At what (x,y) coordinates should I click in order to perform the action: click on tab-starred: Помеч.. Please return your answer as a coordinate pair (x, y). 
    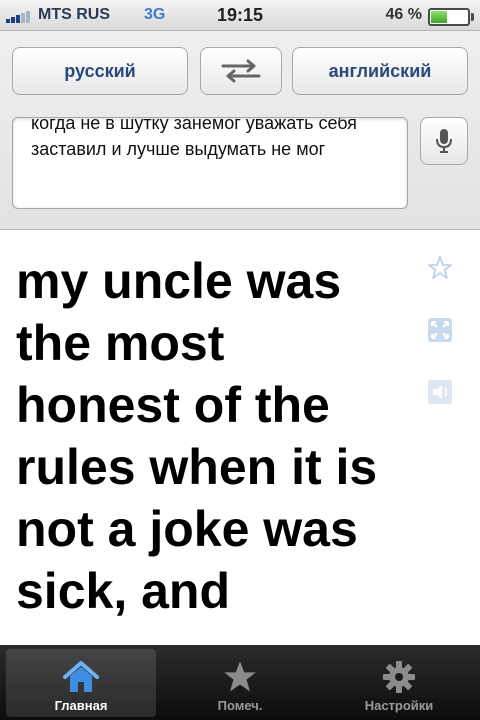
    Looking at the image, I should click on (240, 683).